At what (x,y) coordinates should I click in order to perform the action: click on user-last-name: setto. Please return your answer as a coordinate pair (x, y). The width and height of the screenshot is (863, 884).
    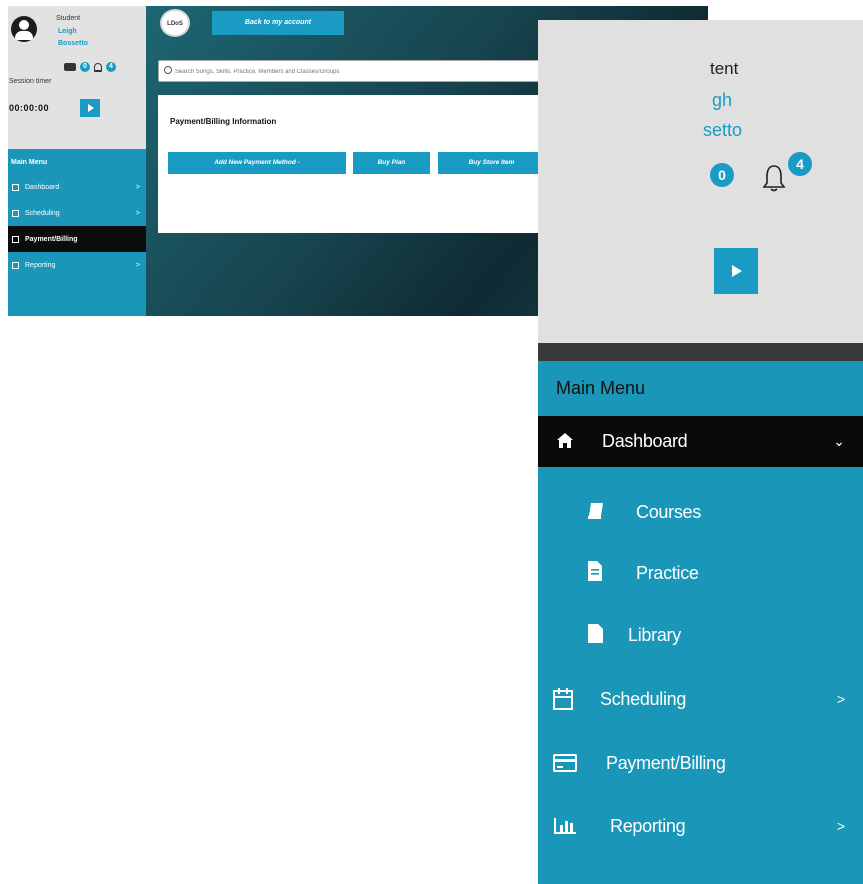
    Looking at the image, I should click on (722, 130).